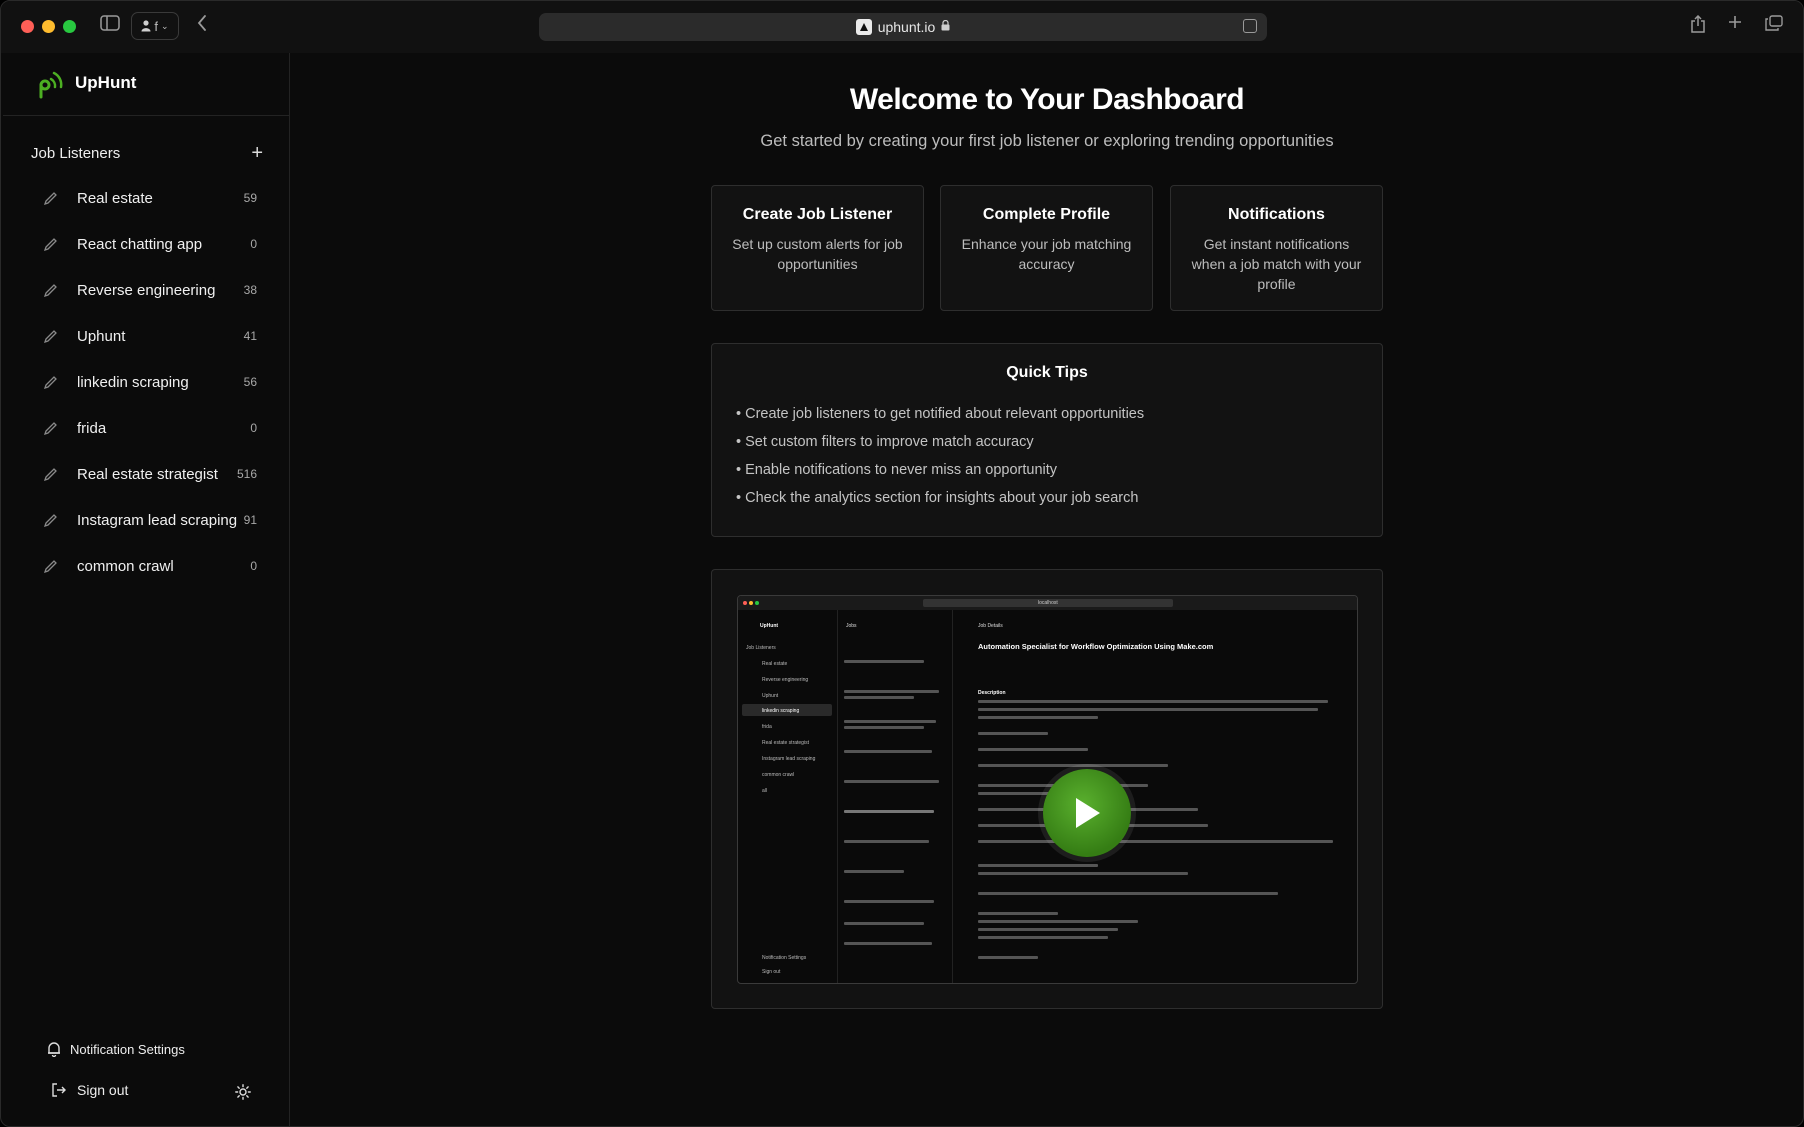 The height and width of the screenshot is (1127, 1804). Describe the element at coordinates (157, 520) in the screenshot. I see `sidebar-item-label: Instagram lead scraping` at that location.